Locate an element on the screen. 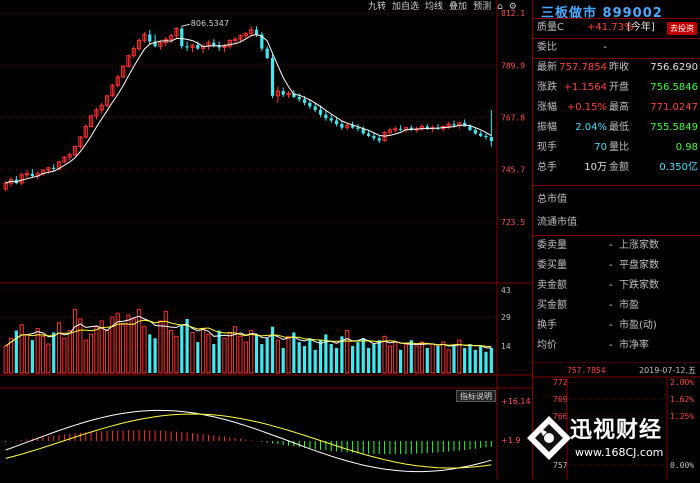  toolbar-item: 预测 is located at coordinates (482, 7).